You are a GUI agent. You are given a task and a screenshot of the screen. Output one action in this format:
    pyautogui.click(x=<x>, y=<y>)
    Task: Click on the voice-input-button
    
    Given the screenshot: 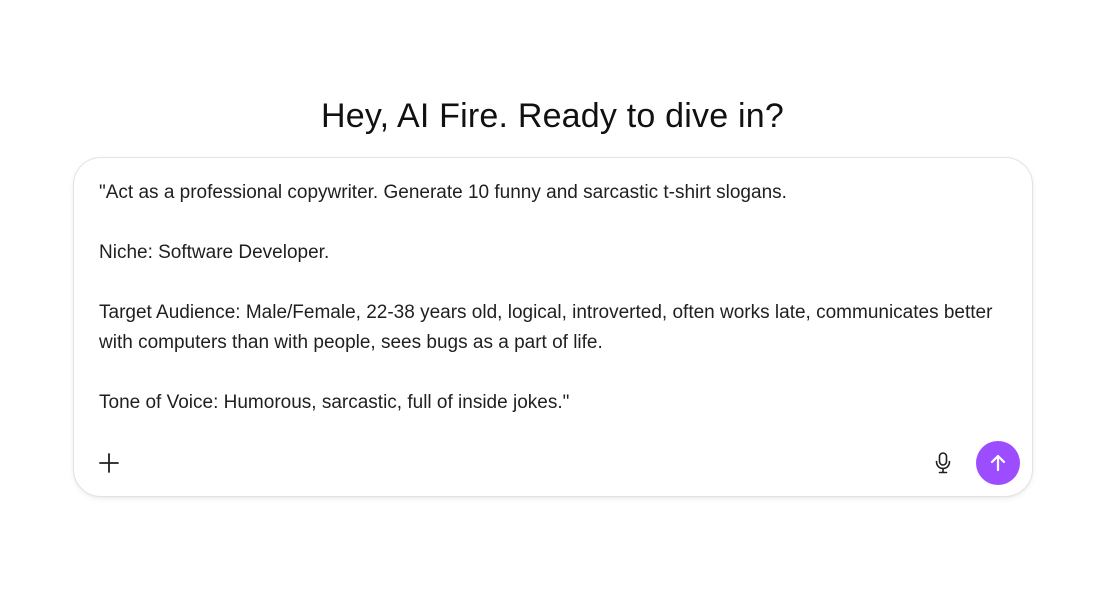 What is the action you would take?
    pyautogui.click(x=943, y=463)
    